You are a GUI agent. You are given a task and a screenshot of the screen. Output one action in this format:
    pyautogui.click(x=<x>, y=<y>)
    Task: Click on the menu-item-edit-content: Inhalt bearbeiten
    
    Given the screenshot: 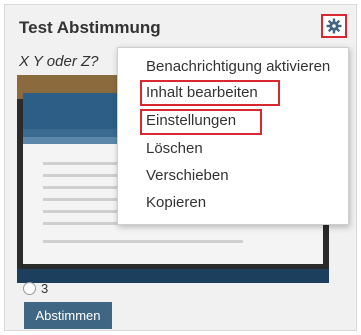 What is the action you would take?
    pyautogui.click(x=202, y=92)
    